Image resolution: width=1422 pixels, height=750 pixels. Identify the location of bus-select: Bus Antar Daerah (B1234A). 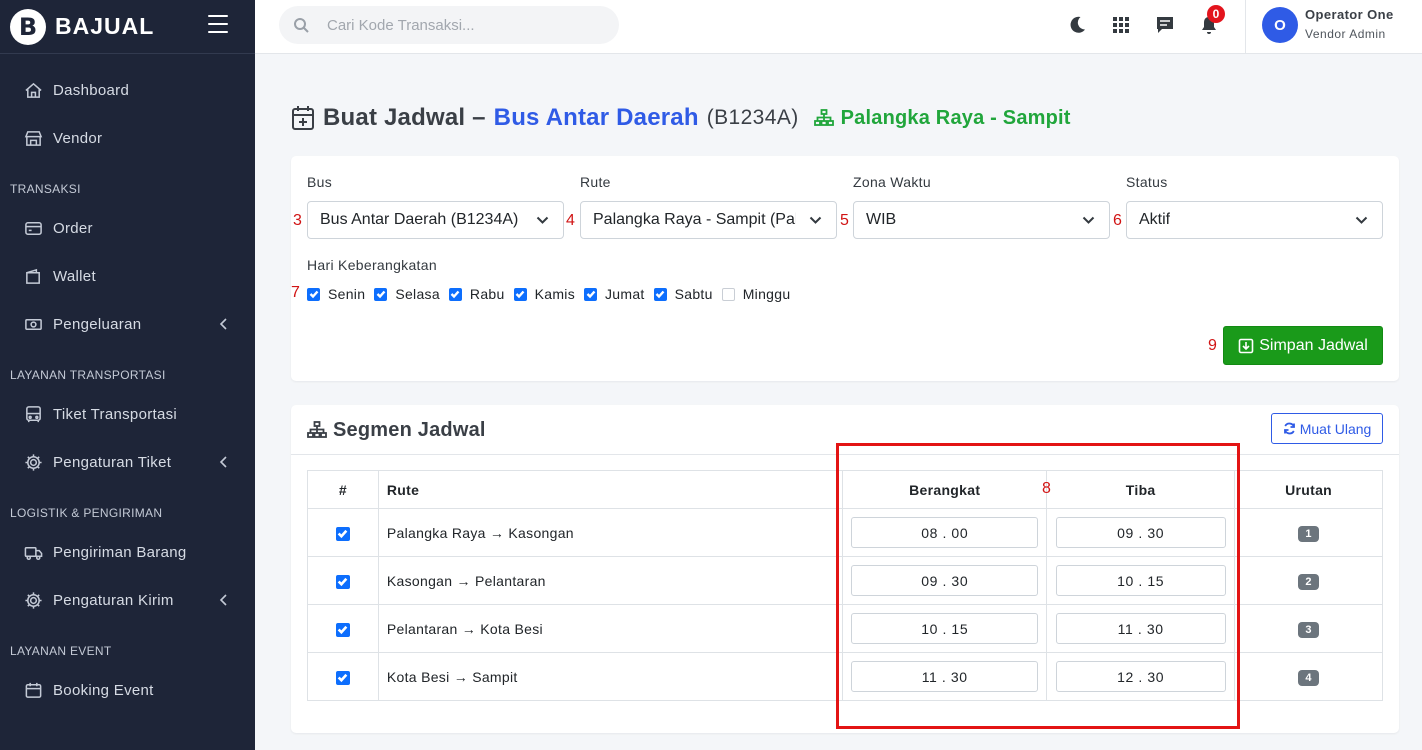
(435, 220).